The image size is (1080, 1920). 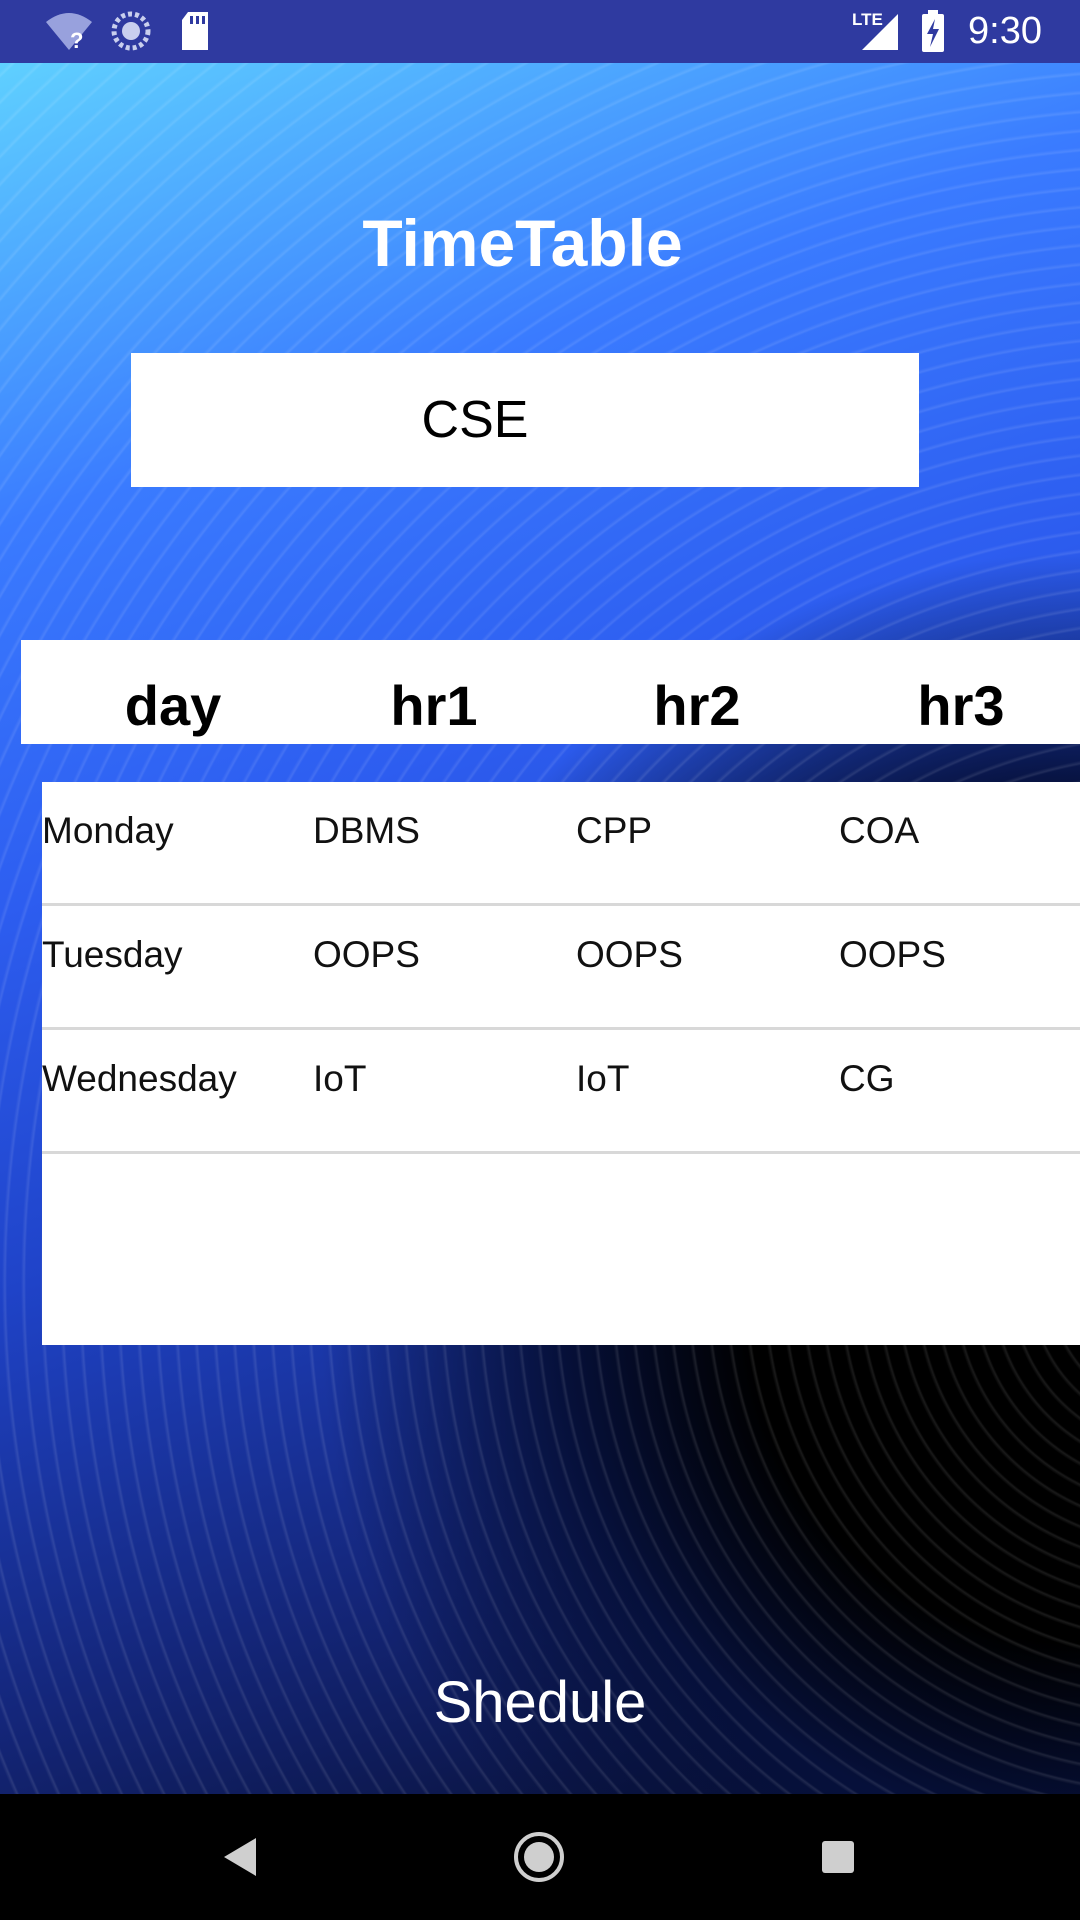 I want to click on department-field: CSE, so click(x=525, y=420).